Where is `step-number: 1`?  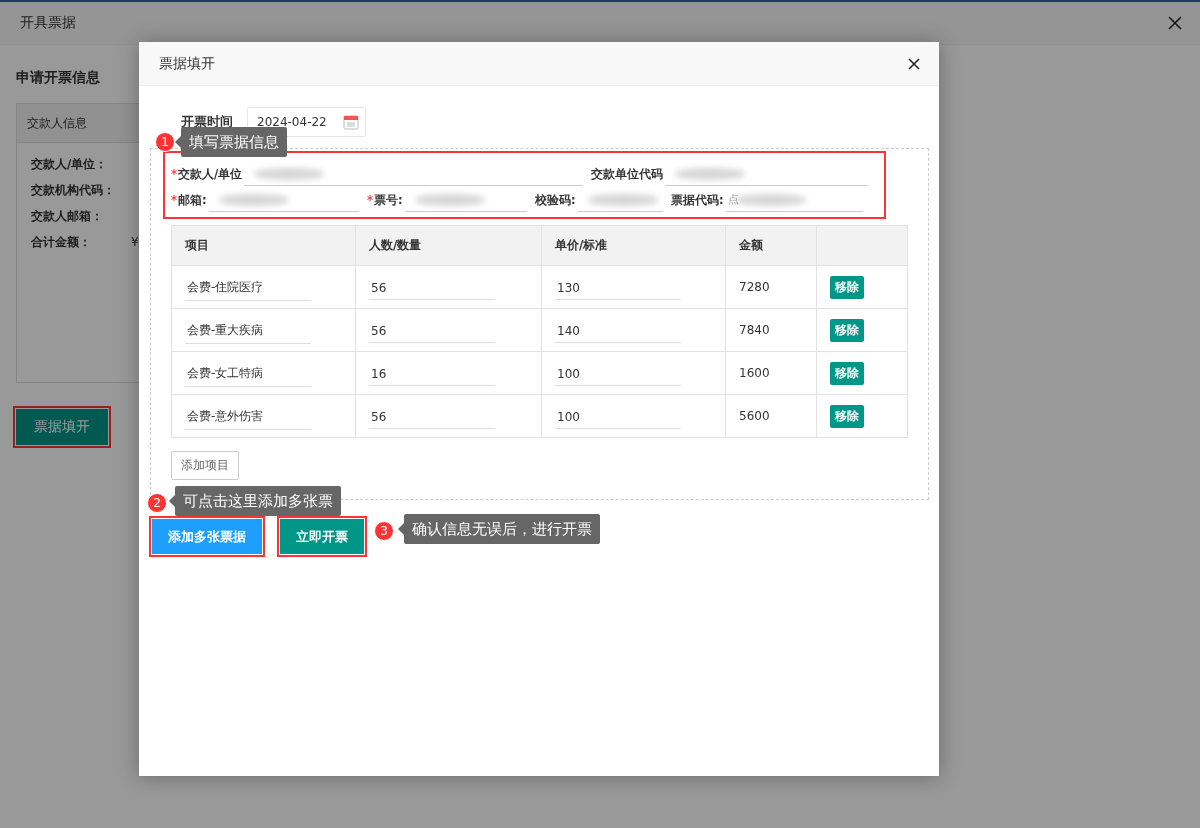 step-number: 1 is located at coordinates (165, 142).